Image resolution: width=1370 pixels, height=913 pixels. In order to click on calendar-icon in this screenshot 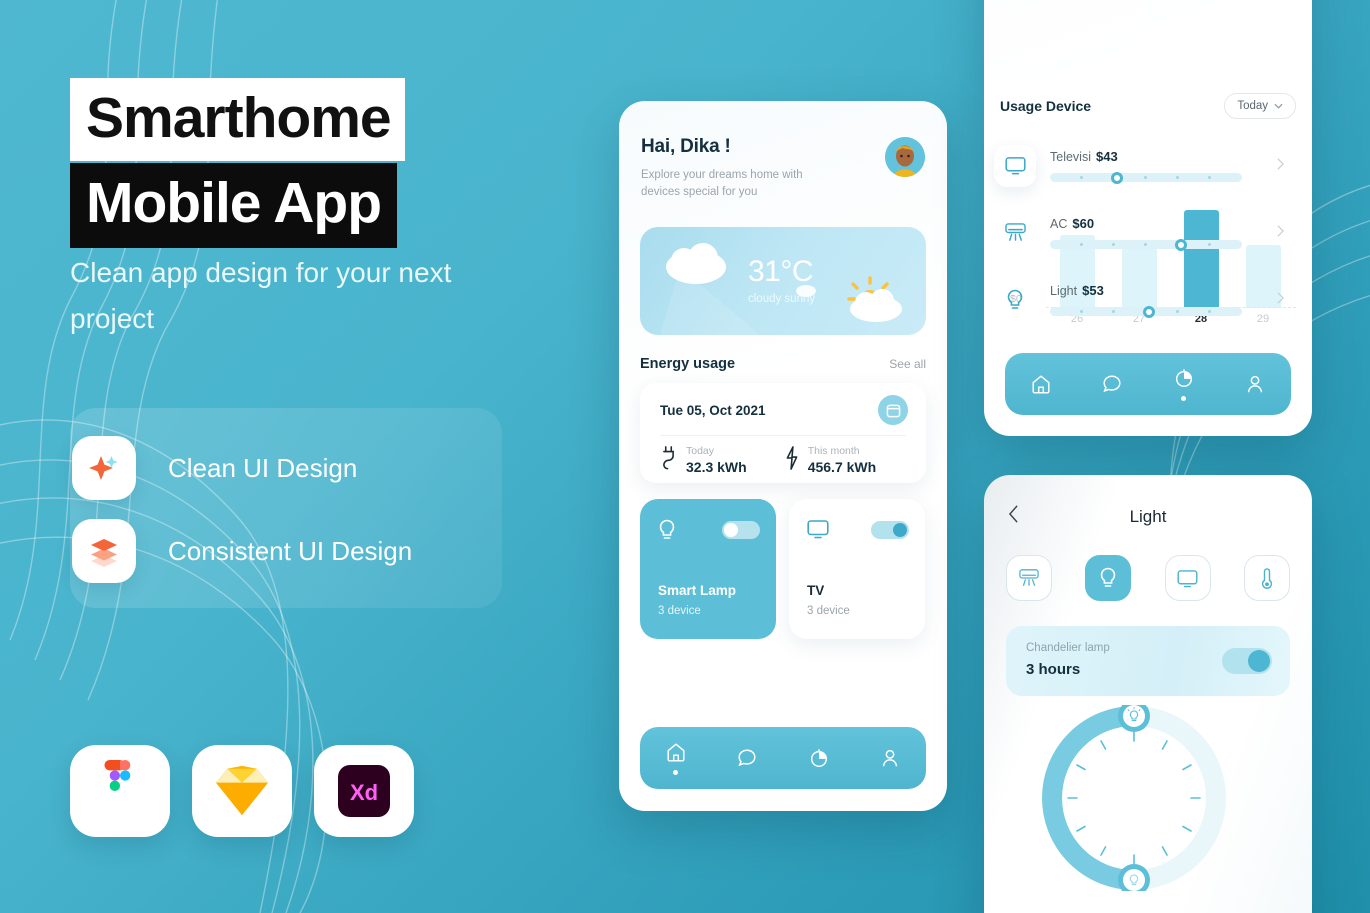, I will do `click(893, 410)`.